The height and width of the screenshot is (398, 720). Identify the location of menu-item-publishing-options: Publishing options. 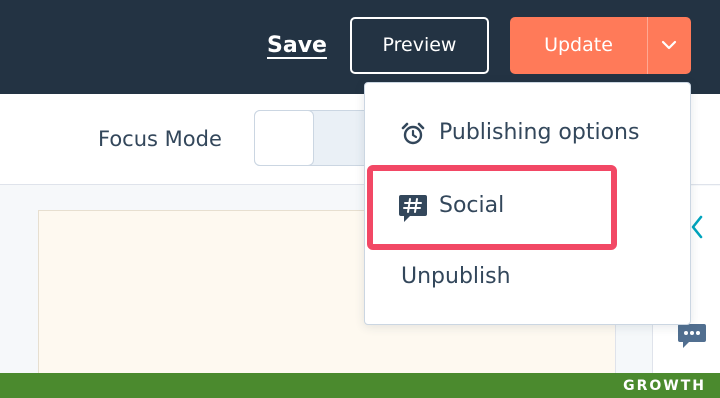
(527, 133).